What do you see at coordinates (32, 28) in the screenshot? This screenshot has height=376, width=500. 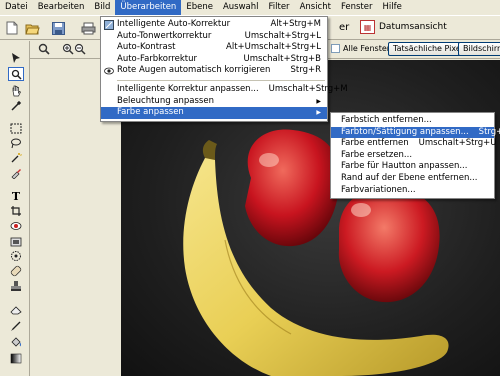 I see `open-folder-icon` at bounding box center [32, 28].